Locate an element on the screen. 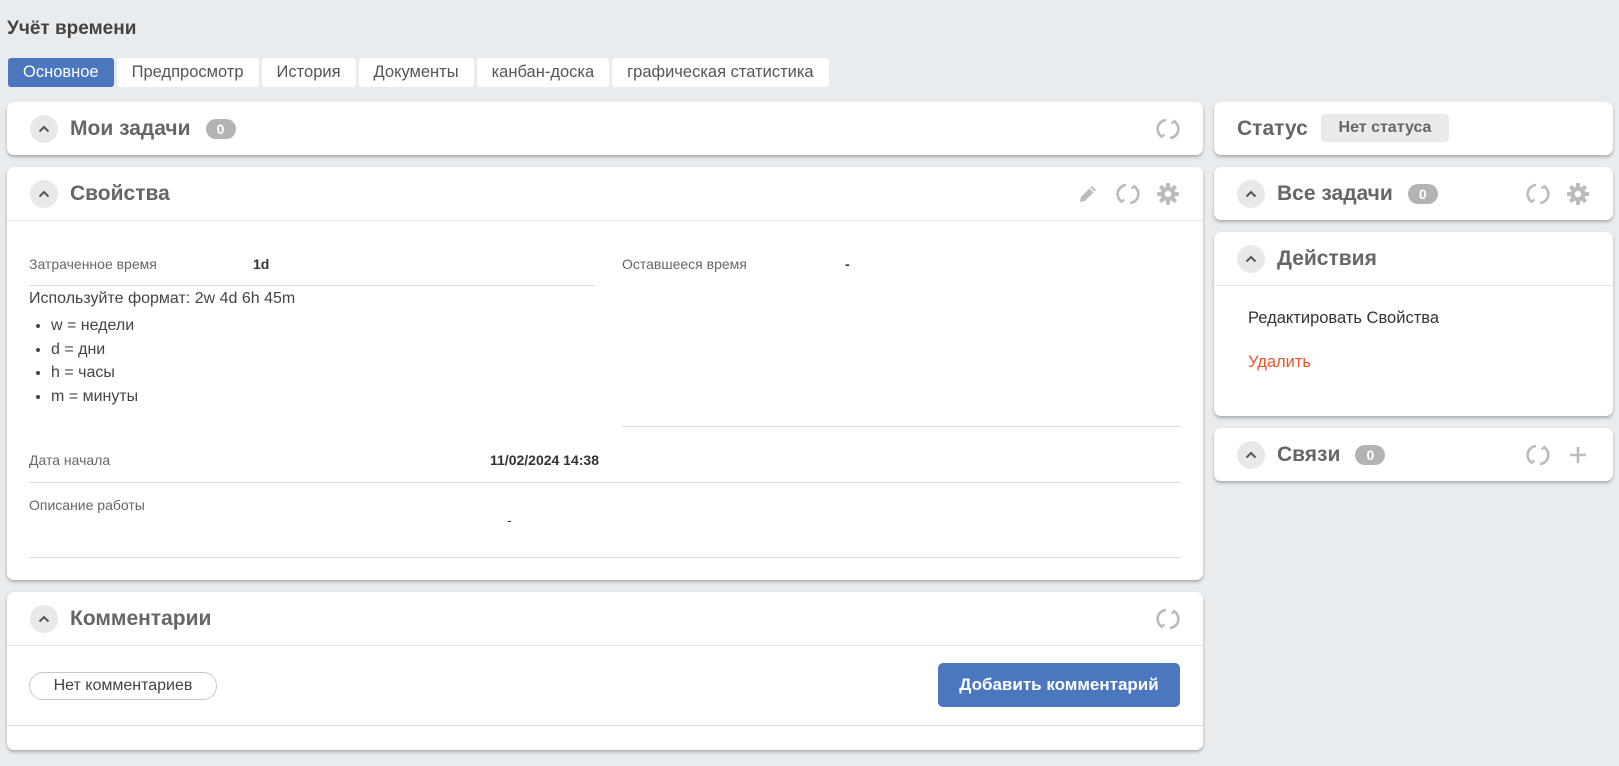 The width and height of the screenshot is (1619, 766). format-list: w = недели d = дни h = часы m = минуты is located at coordinates (309, 361).